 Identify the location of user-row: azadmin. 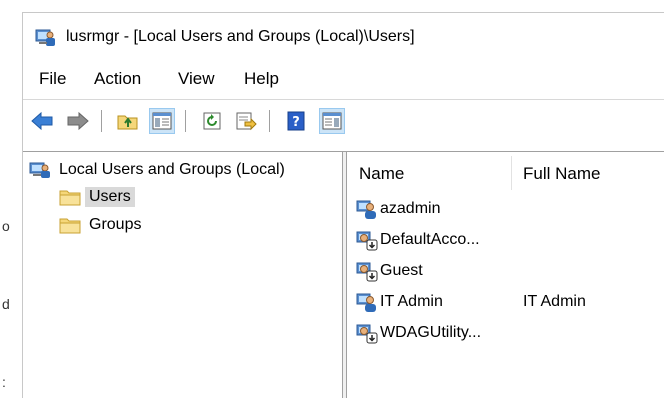
(506, 209).